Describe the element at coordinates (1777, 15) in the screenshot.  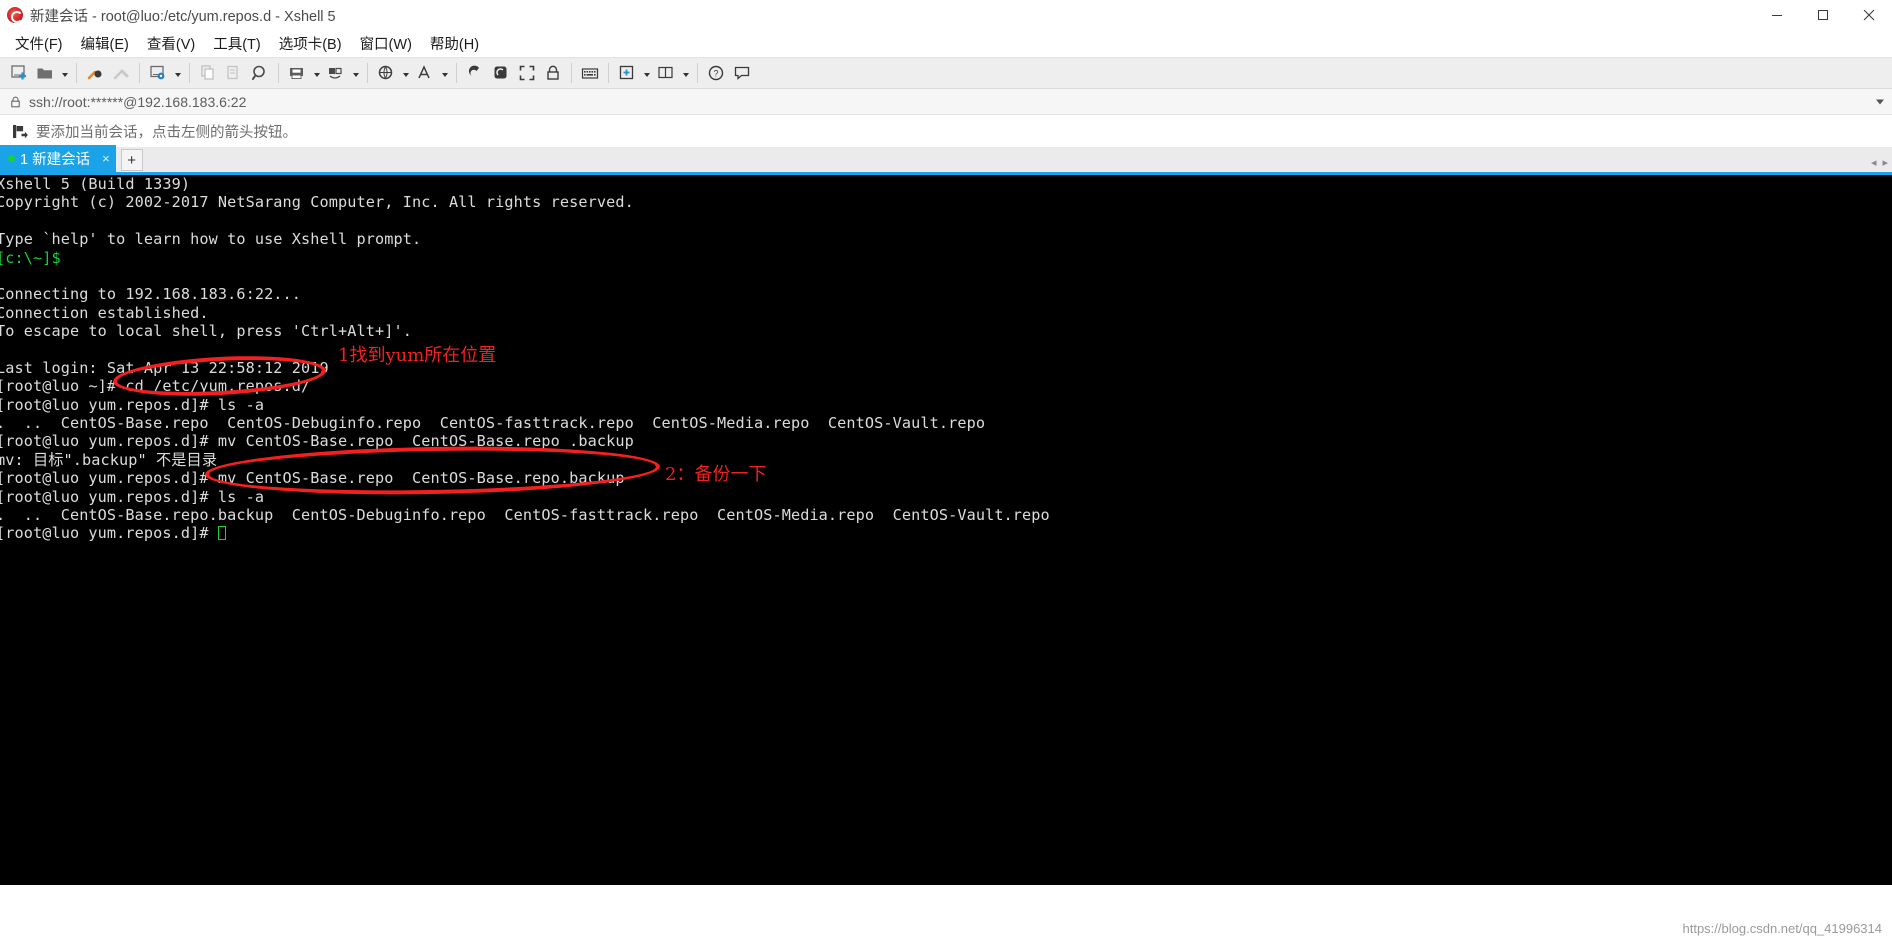
I see `minimize-button` at that location.